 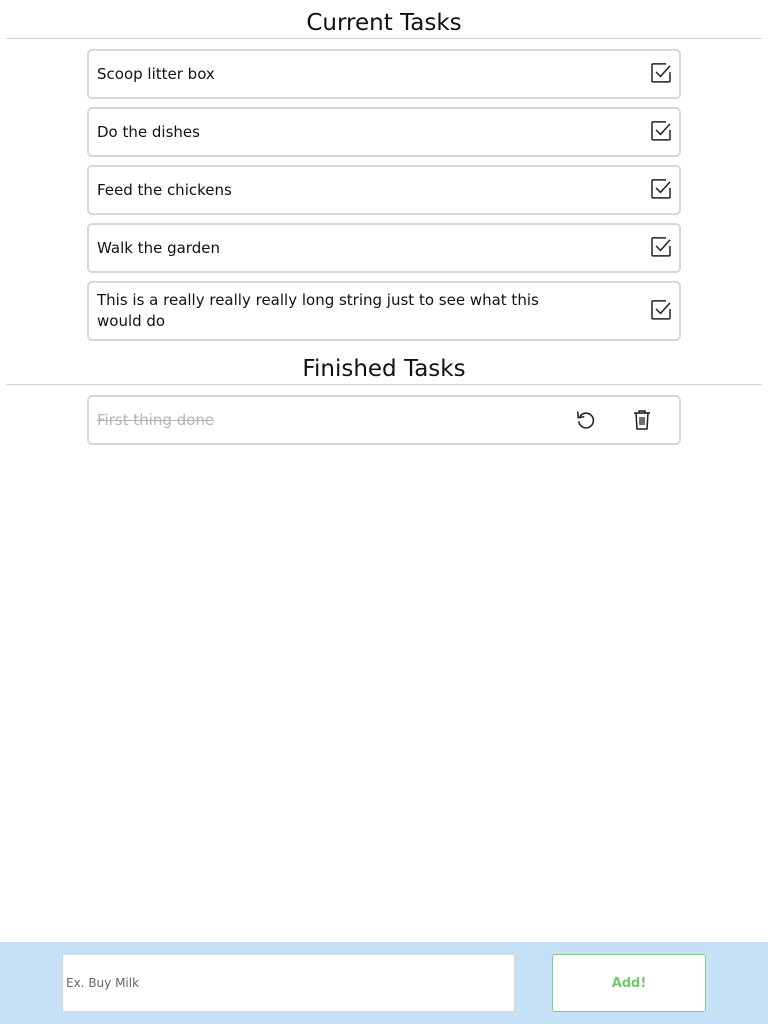 I want to click on undo-icon, so click(x=586, y=420).